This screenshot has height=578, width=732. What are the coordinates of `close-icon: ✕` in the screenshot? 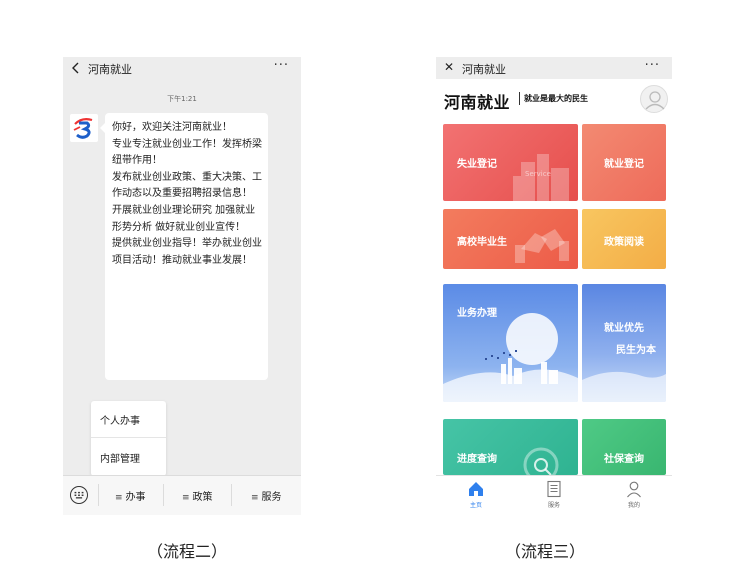 It's located at (449, 67).